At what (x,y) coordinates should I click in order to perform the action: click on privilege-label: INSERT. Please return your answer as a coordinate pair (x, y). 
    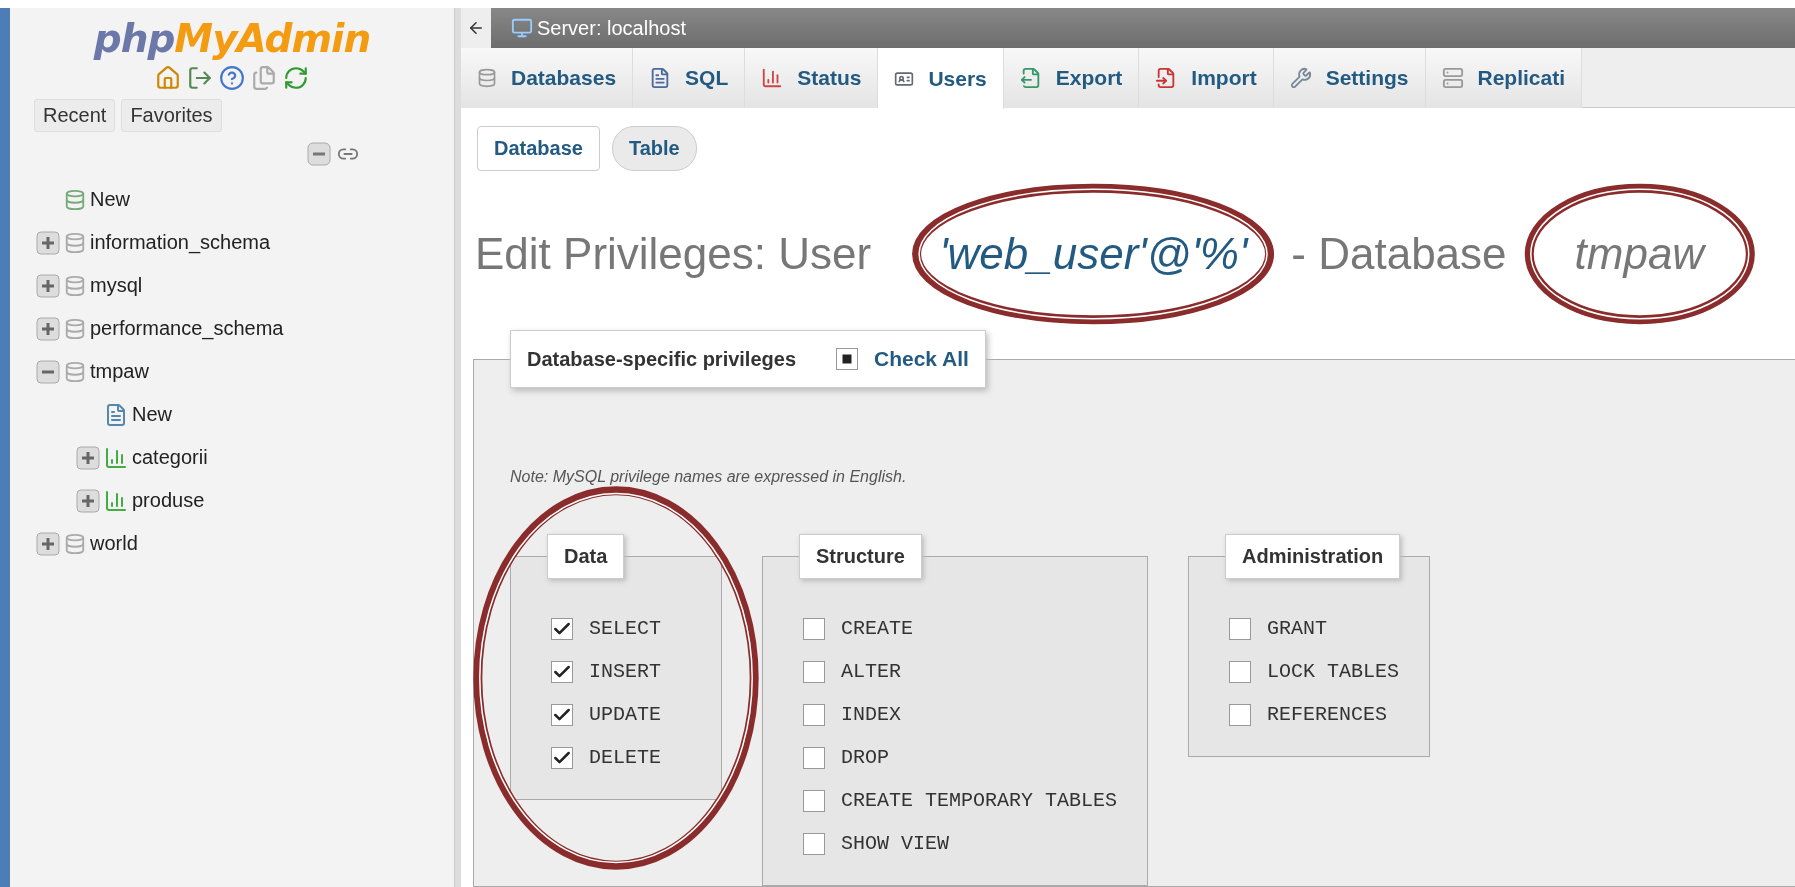
    Looking at the image, I should click on (625, 671).